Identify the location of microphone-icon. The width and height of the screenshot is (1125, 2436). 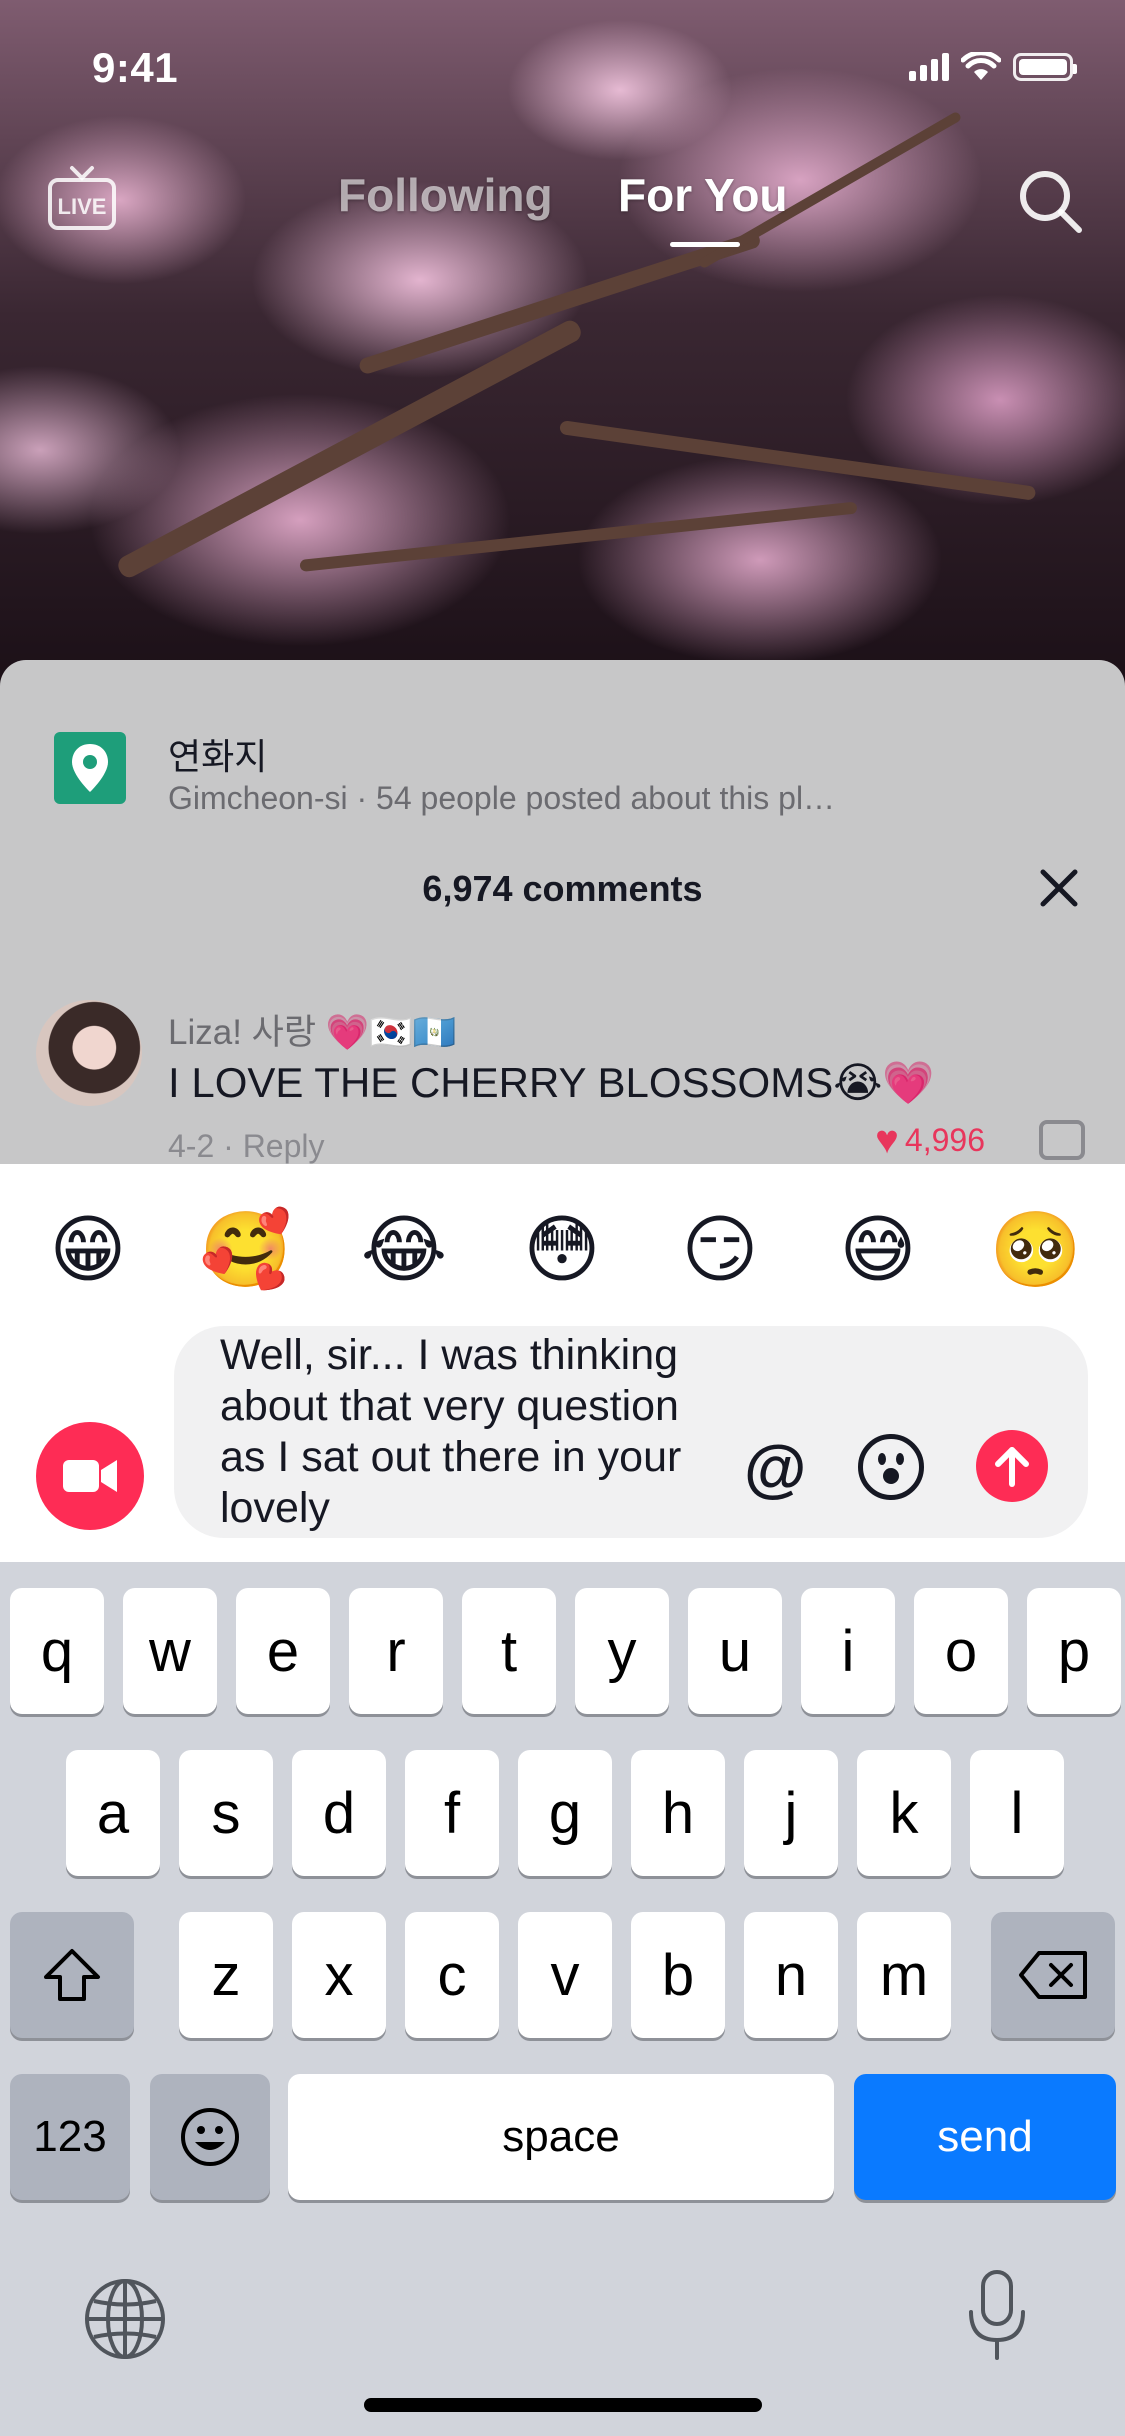
(997, 2315).